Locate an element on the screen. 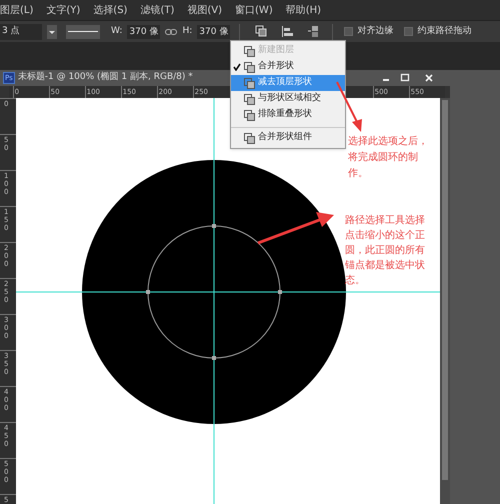 Image resolution: width=500 pixels, height=504 pixels. checkbox-label: 约束路径拖动 is located at coordinates (444, 31).